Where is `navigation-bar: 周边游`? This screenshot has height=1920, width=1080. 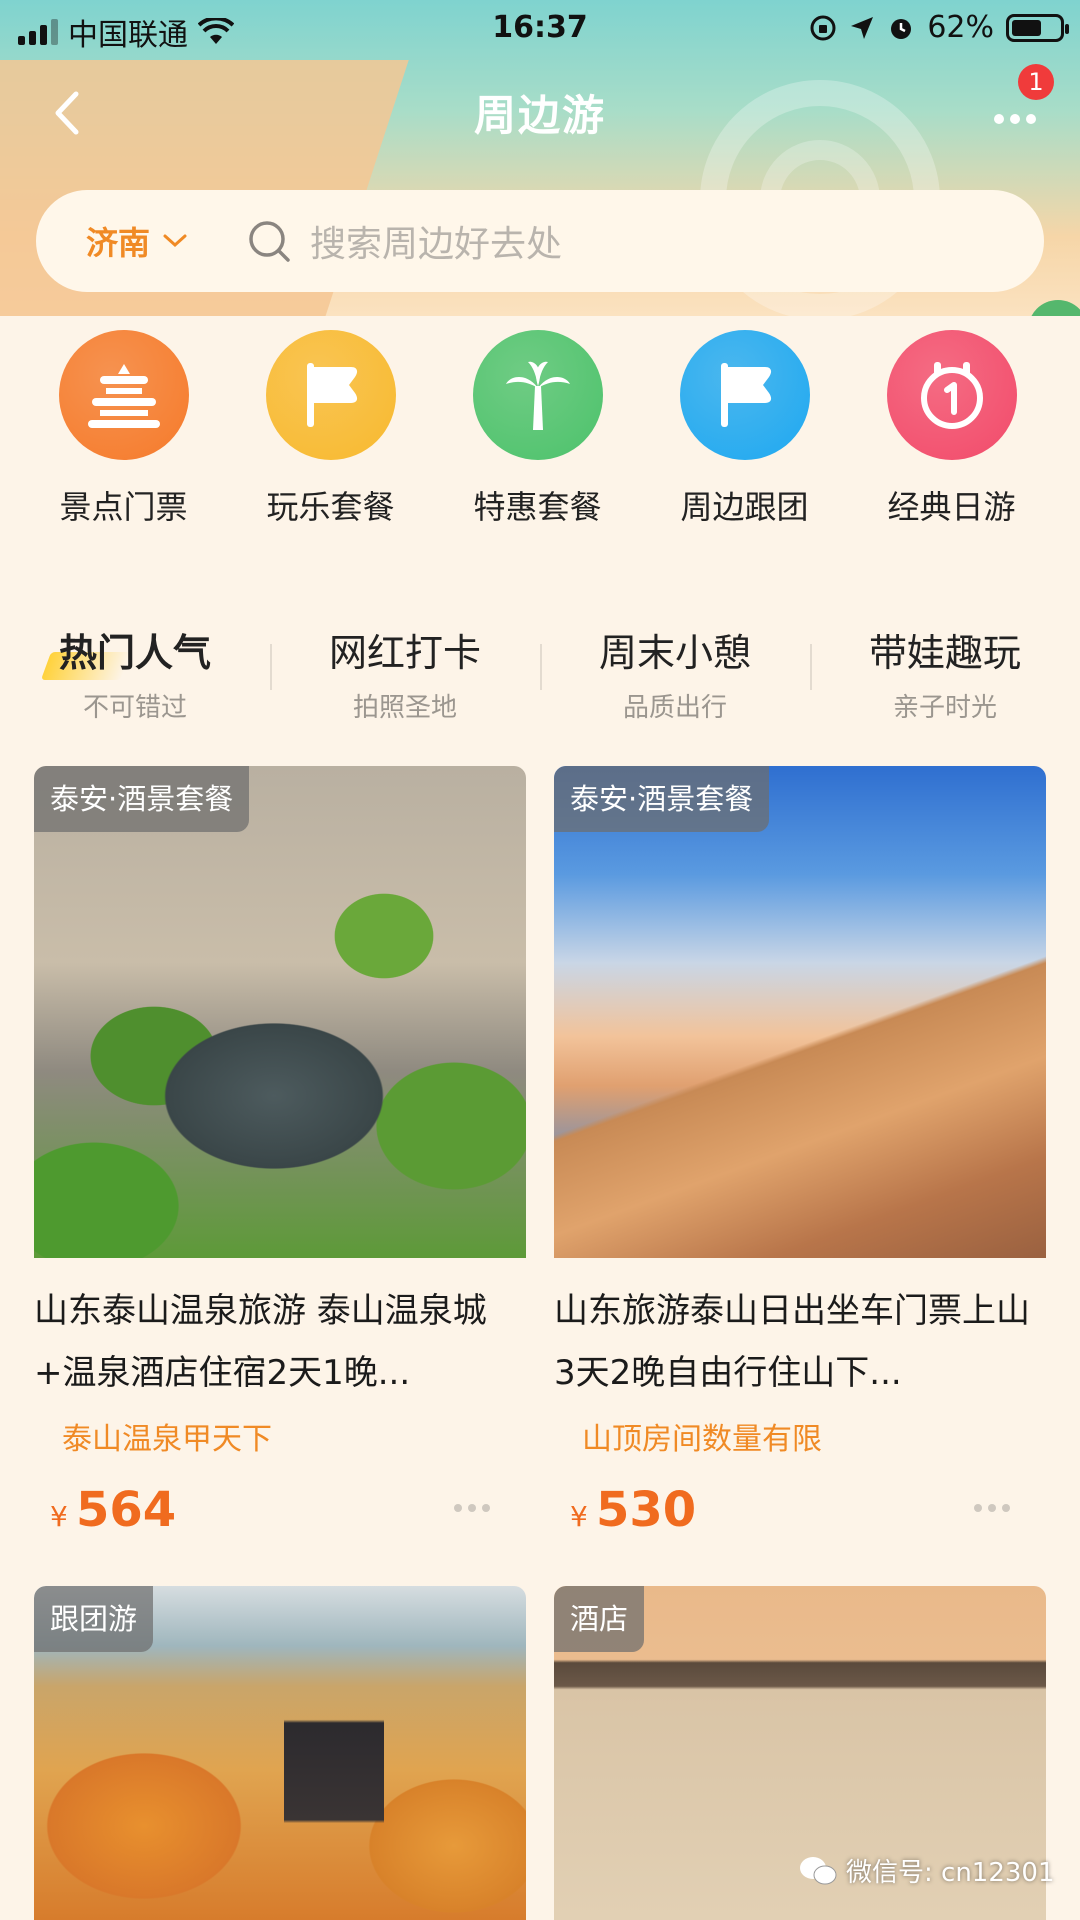
navigation-bar: 周边游 is located at coordinates (540, 110).